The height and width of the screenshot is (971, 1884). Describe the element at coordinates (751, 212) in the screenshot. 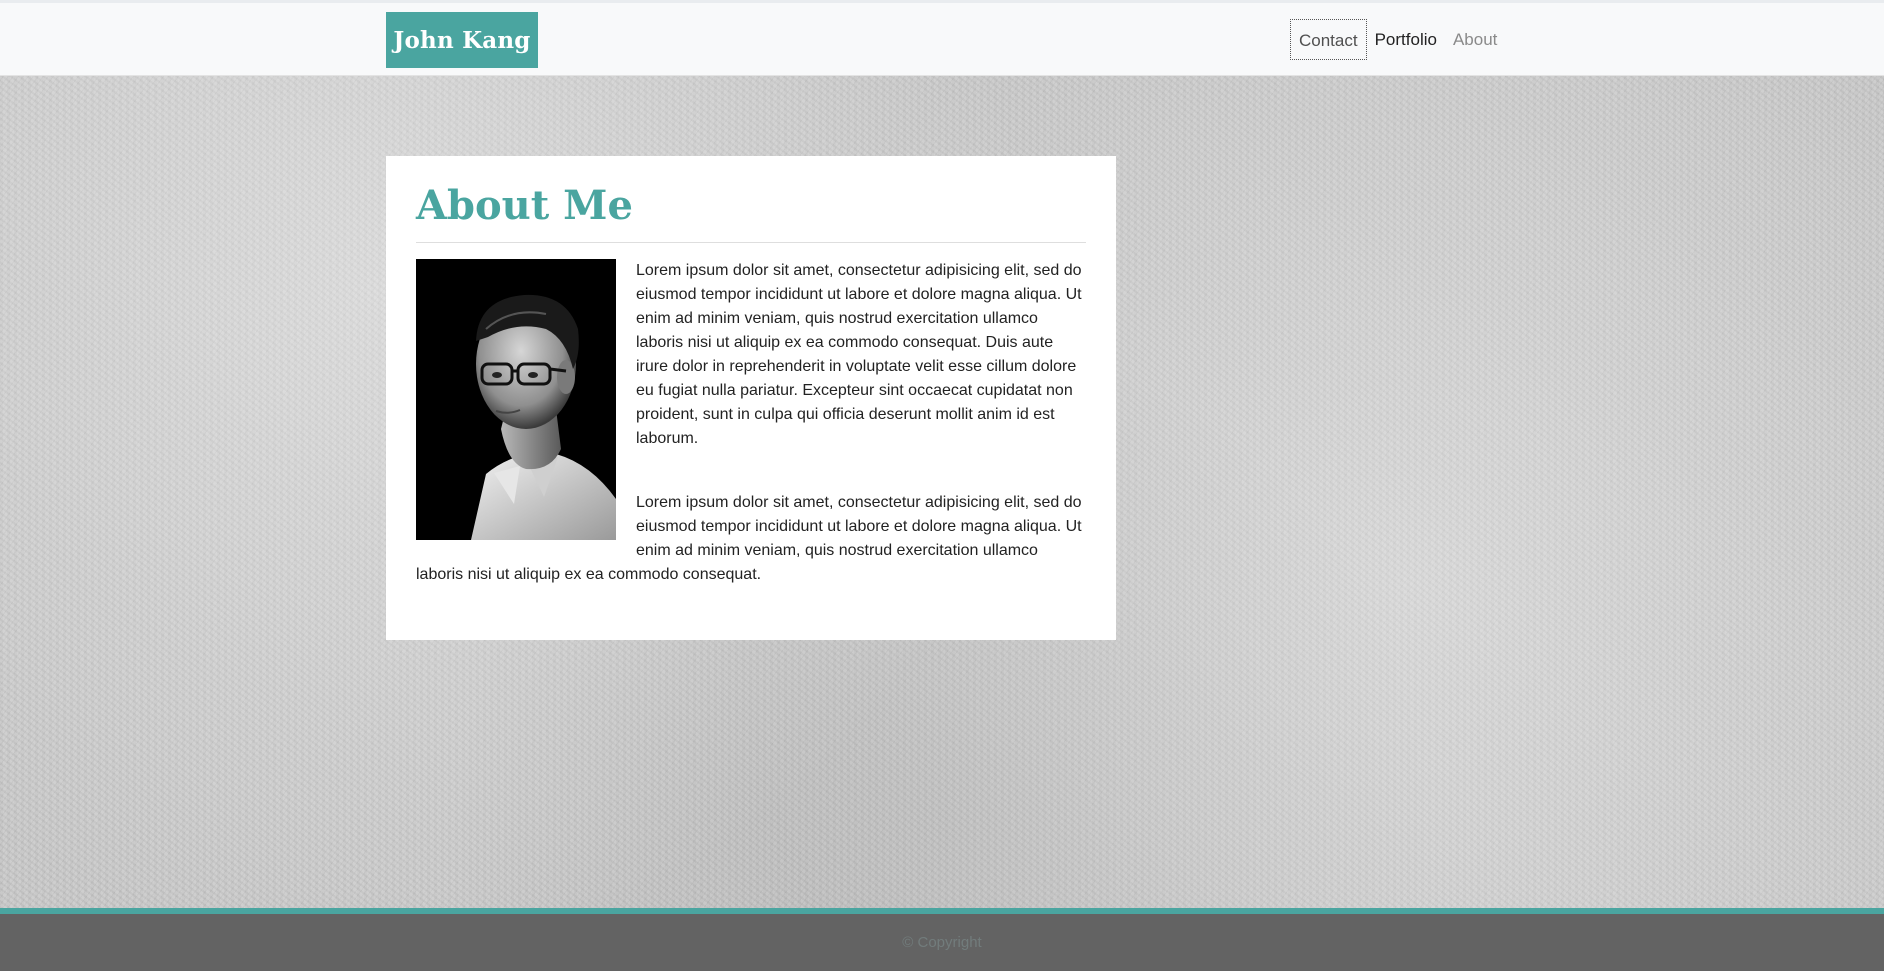

I see `page-title: About Me` at that location.